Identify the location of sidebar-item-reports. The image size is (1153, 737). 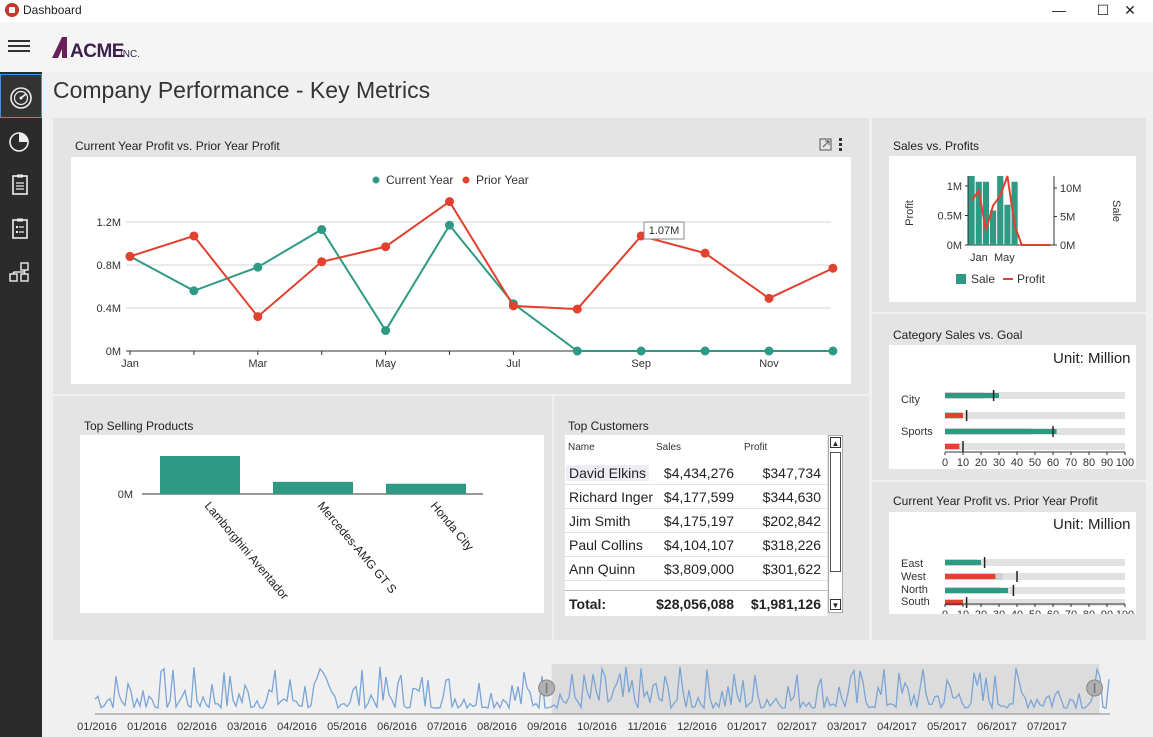
(21, 184).